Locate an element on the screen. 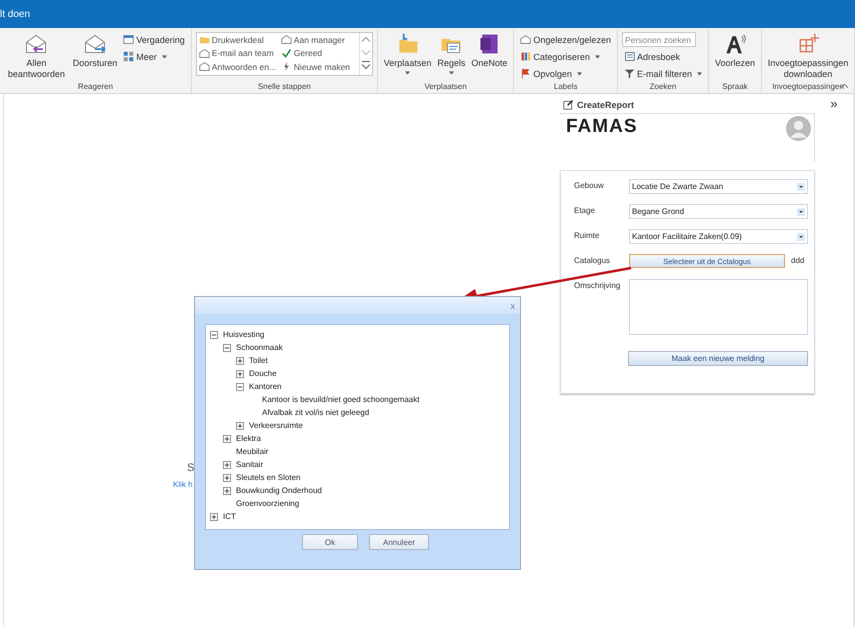  ribbon-button: Regels is located at coordinates (451, 53).